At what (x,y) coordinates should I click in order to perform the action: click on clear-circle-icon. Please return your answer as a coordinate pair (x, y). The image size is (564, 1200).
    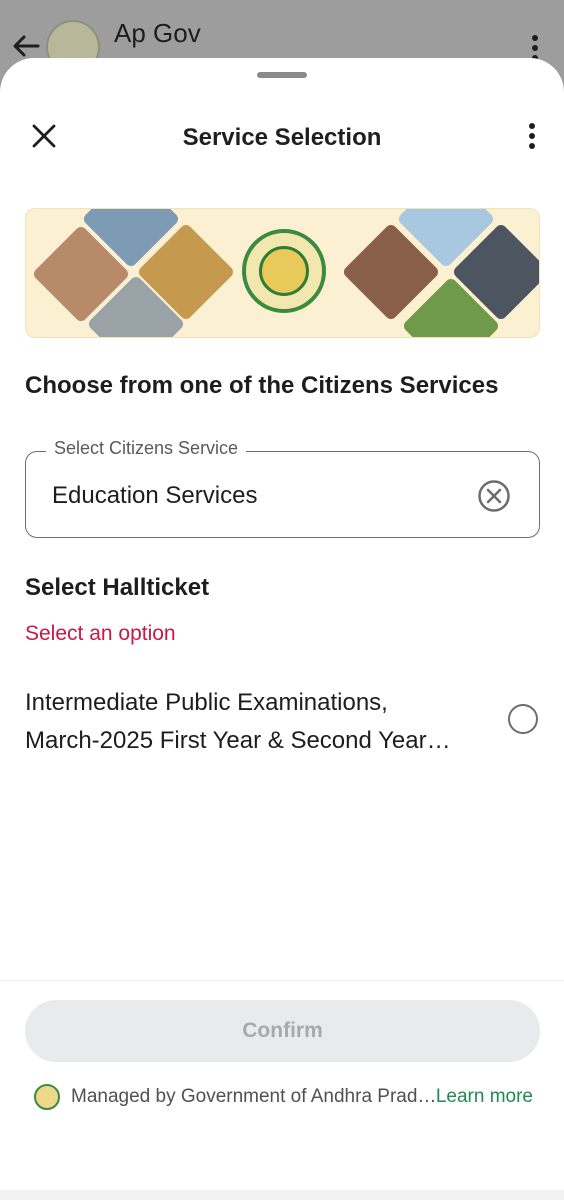
    Looking at the image, I should click on (494, 496).